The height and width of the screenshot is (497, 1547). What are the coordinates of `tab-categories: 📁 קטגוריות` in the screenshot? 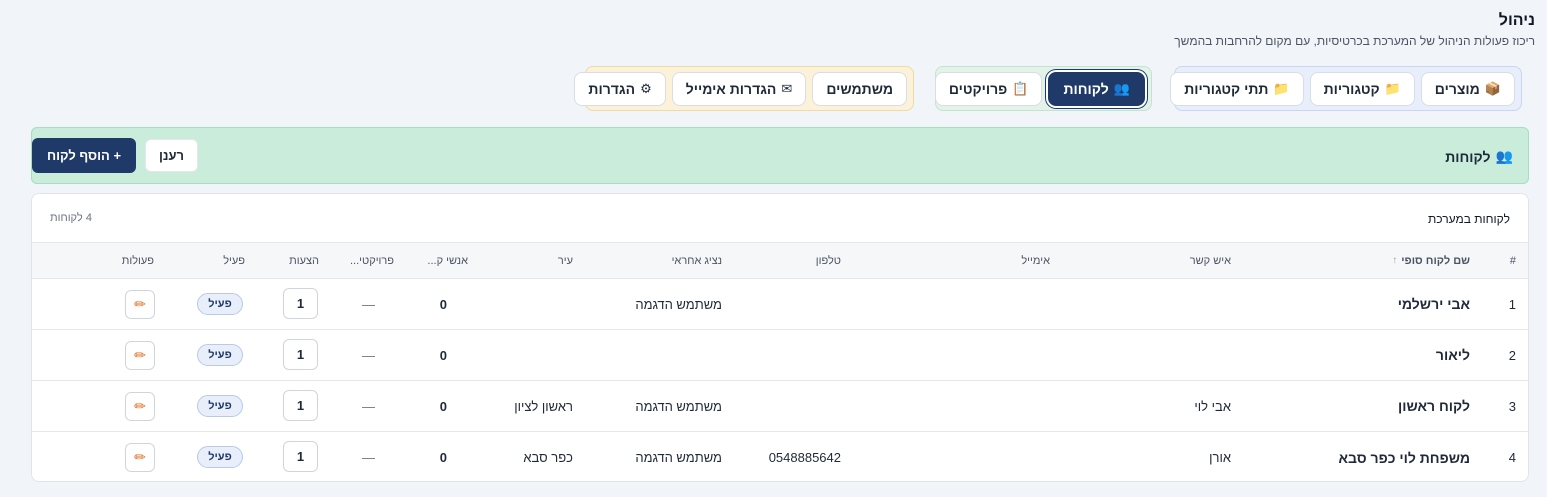 It's located at (1362, 88).